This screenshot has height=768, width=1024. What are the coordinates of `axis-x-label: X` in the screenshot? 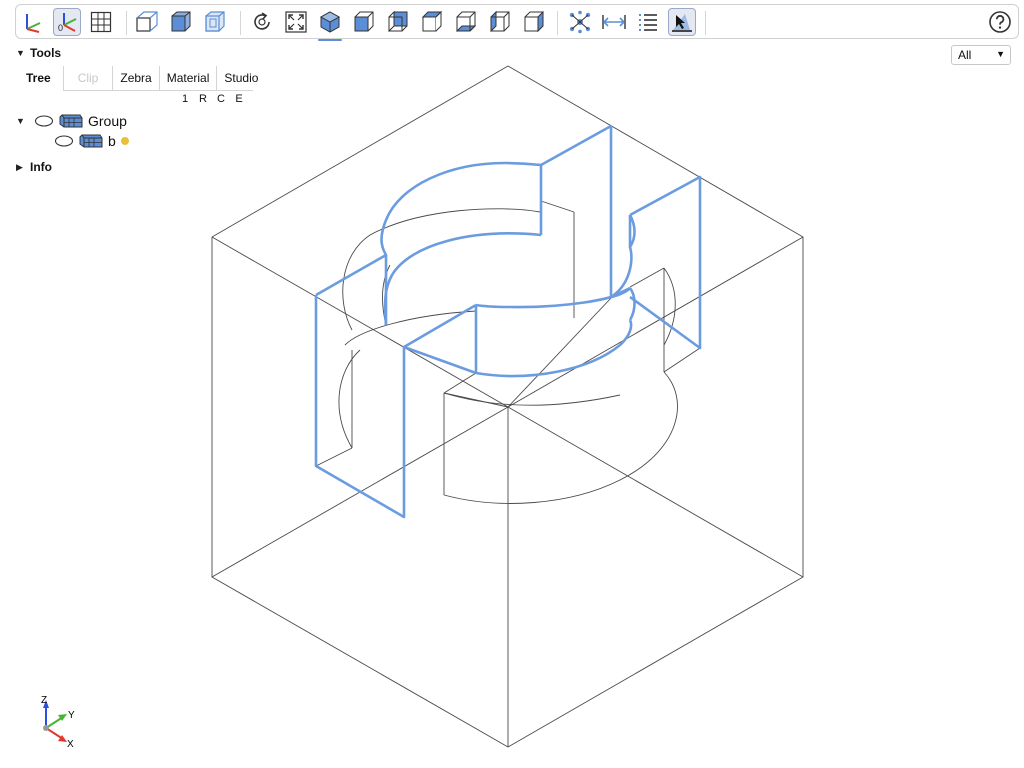 It's located at (70, 744).